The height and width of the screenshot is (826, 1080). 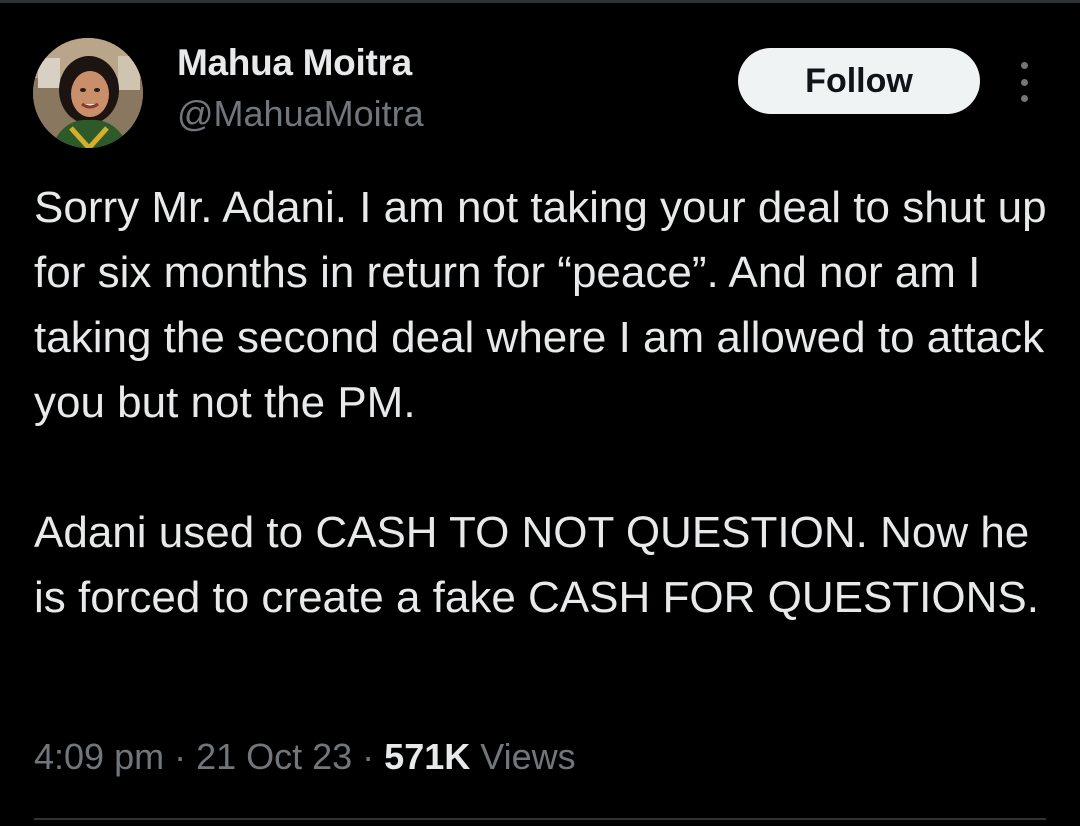 I want to click on views-label: Views, so click(x=523, y=756).